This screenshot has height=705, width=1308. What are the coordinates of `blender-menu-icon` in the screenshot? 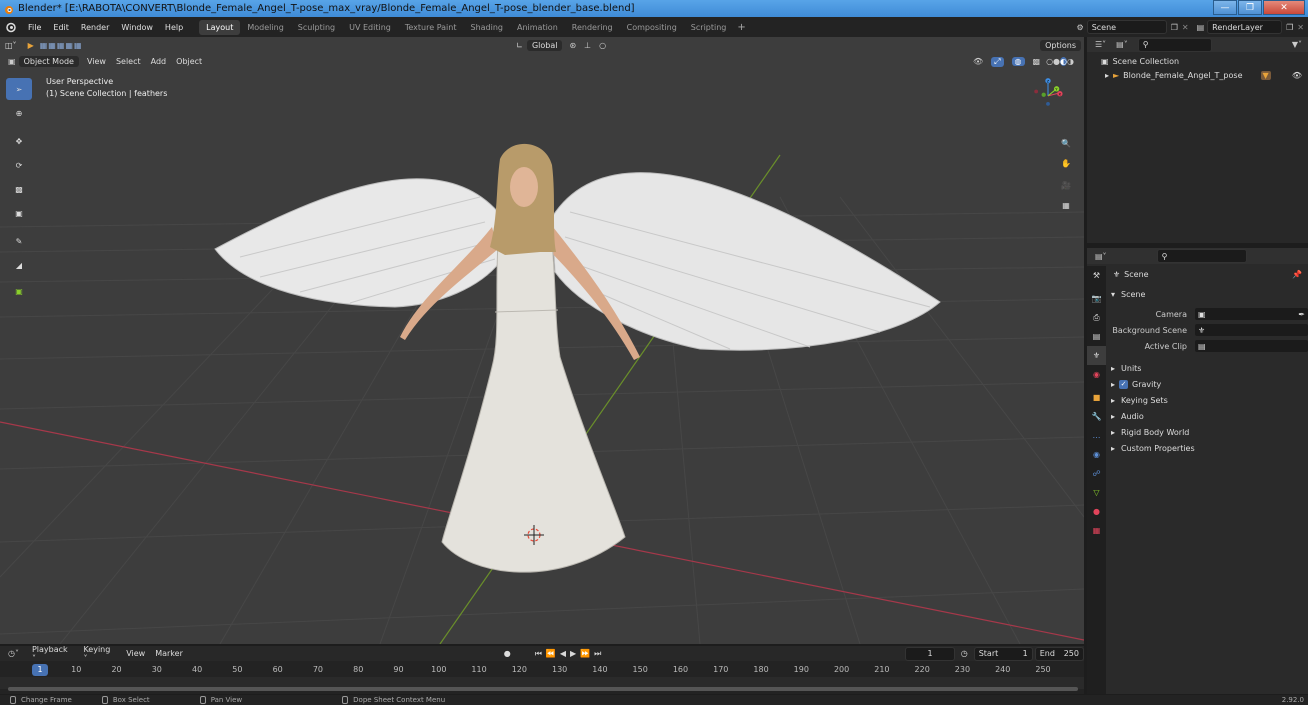 It's located at (11, 27).